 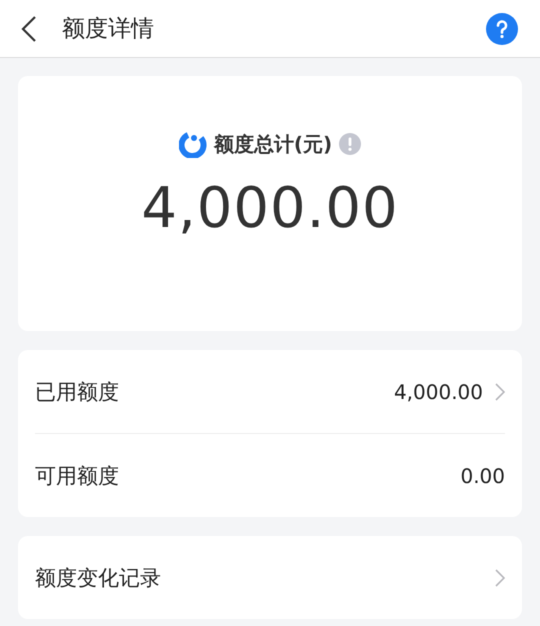 What do you see at coordinates (270, 475) in the screenshot?
I see `list-row: 可用额度 0.00` at bounding box center [270, 475].